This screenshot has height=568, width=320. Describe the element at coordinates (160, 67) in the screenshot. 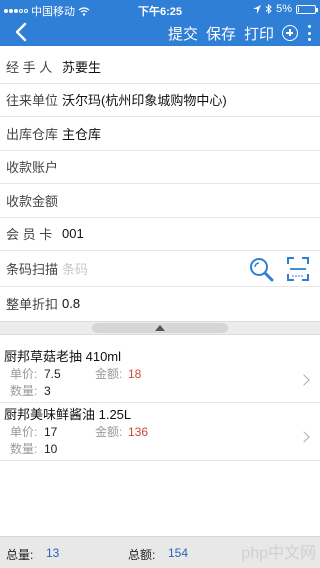

I see `handler-row: 经 手 人 苏要生` at that location.